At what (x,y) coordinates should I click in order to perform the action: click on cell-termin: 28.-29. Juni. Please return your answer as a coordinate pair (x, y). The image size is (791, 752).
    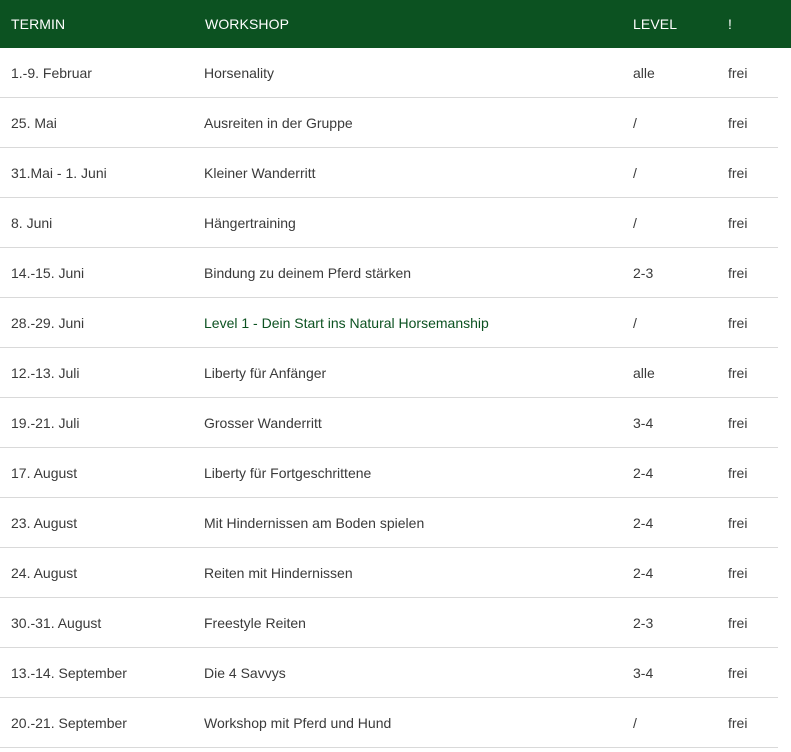
    Looking at the image, I should click on (48, 322).